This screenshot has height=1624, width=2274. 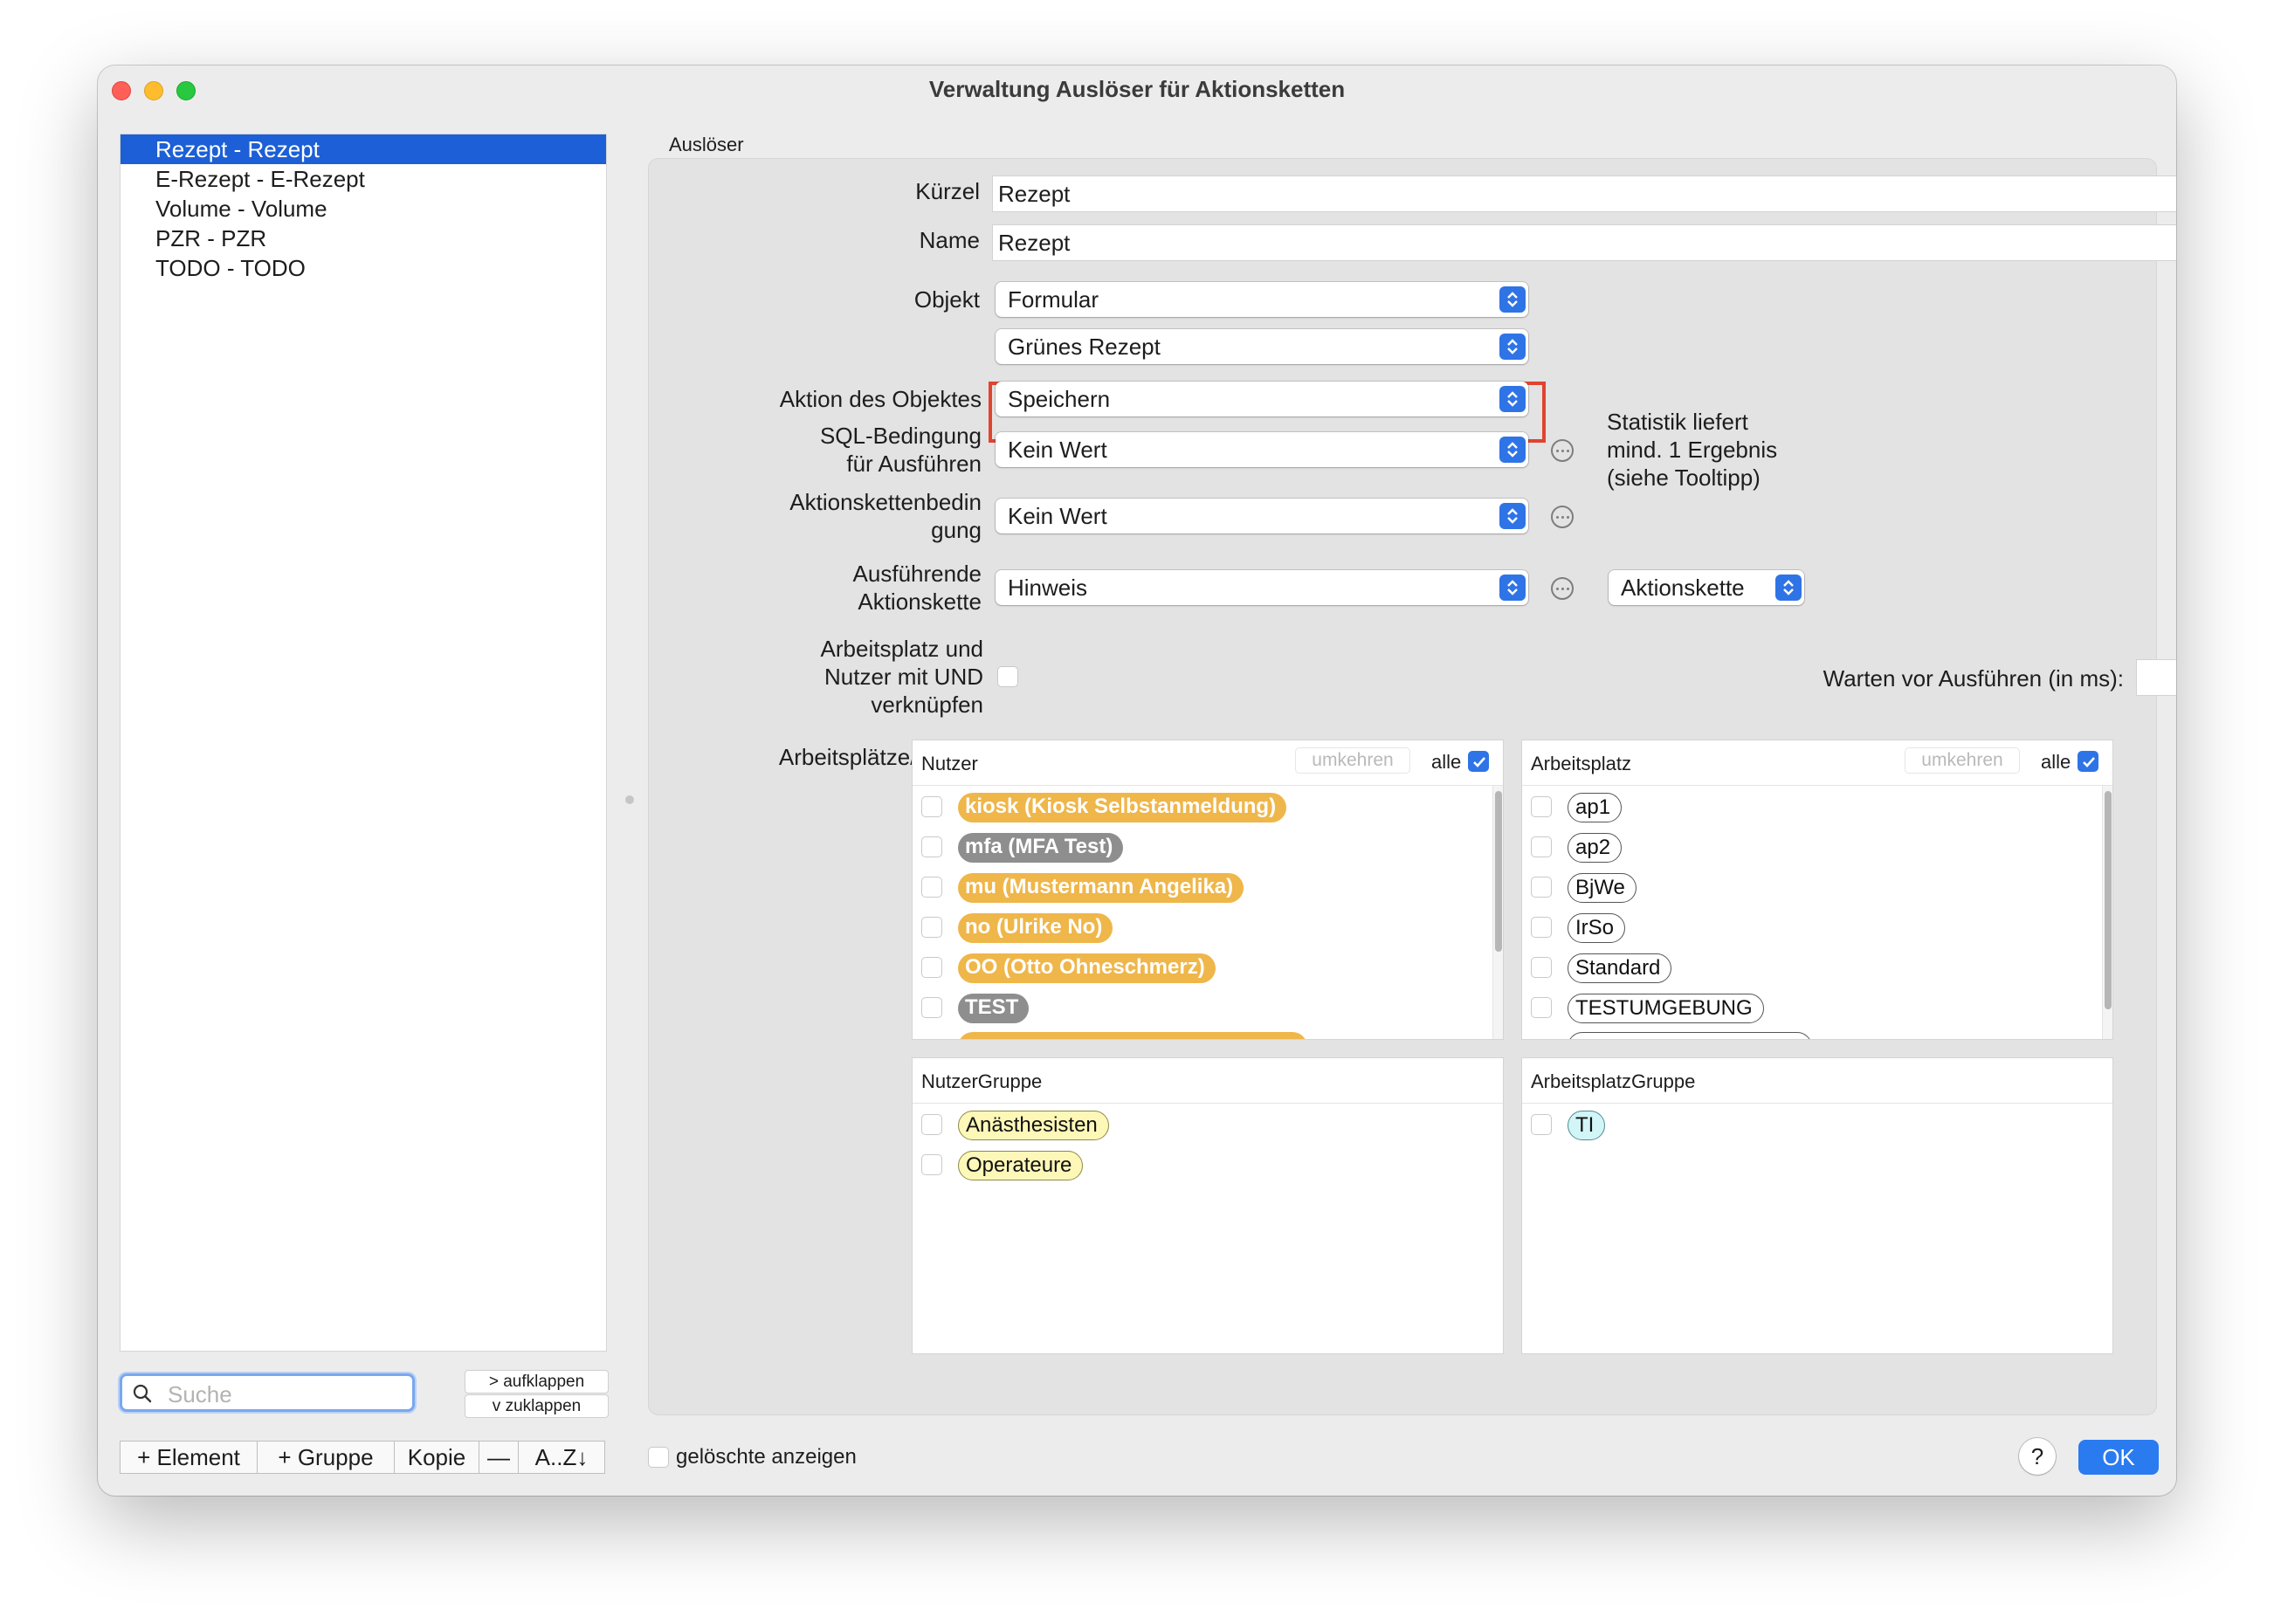 I want to click on und-verknuepfen-label-line: verknüpfen, so click(x=927, y=705).